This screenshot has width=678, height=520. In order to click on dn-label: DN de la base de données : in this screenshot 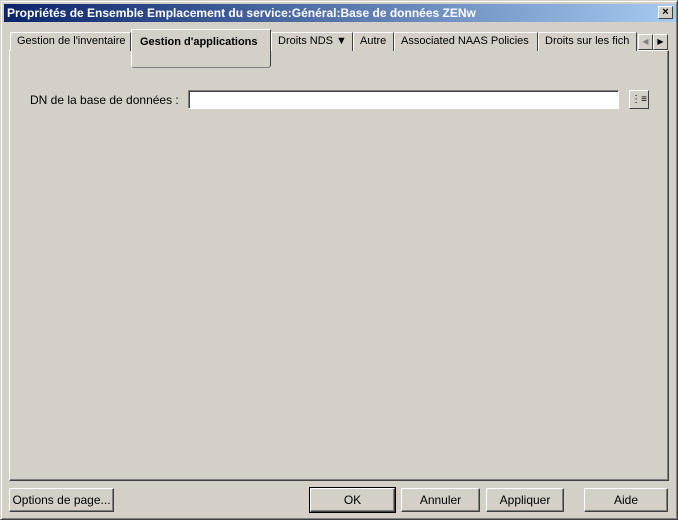, I will do `click(104, 100)`.